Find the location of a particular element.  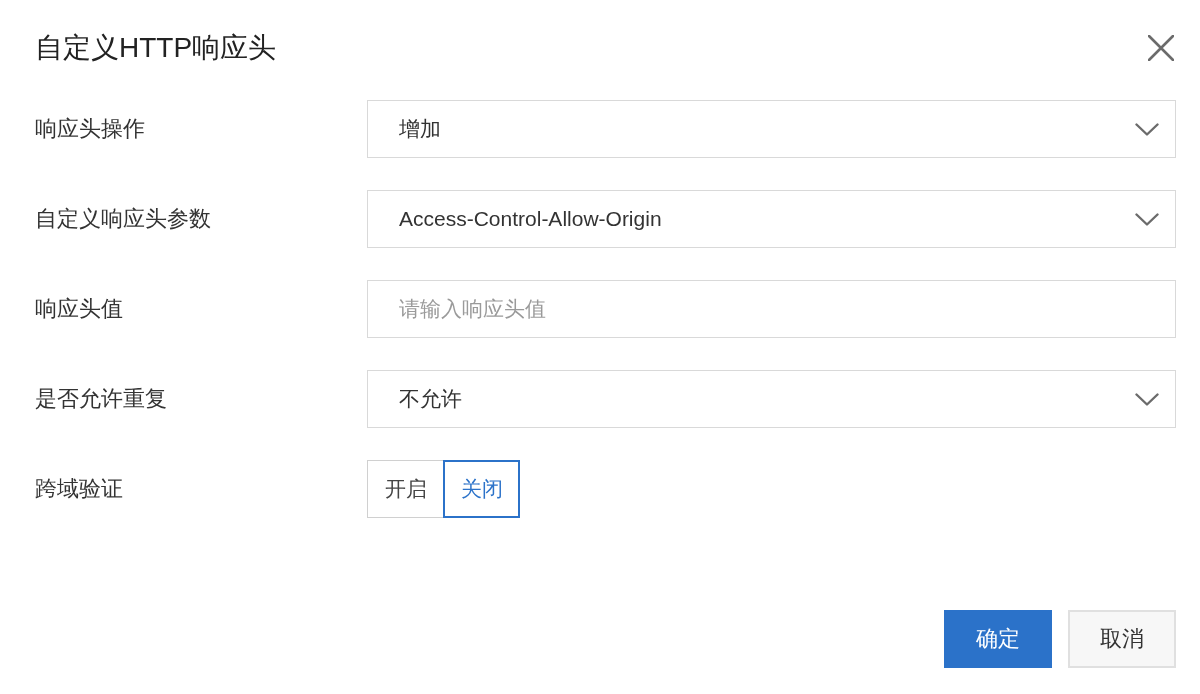

field-label: 是否允许重复 is located at coordinates (101, 399).